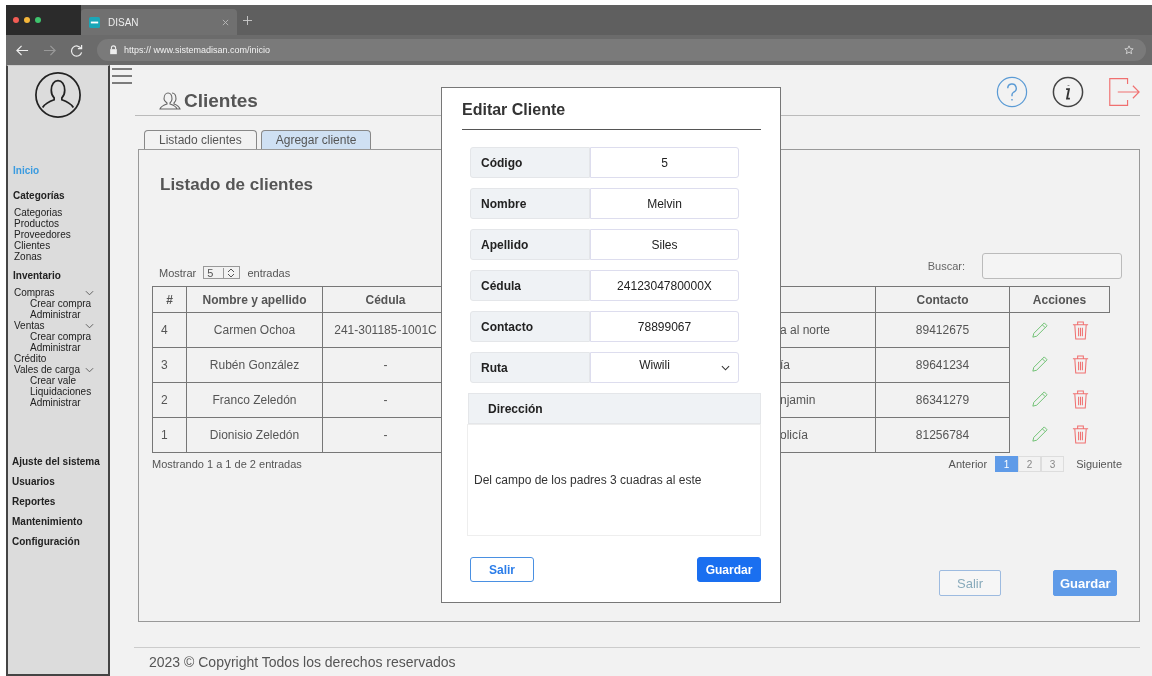  What do you see at coordinates (1129, 50) in the screenshot?
I see `star-icon` at bounding box center [1129, 50].